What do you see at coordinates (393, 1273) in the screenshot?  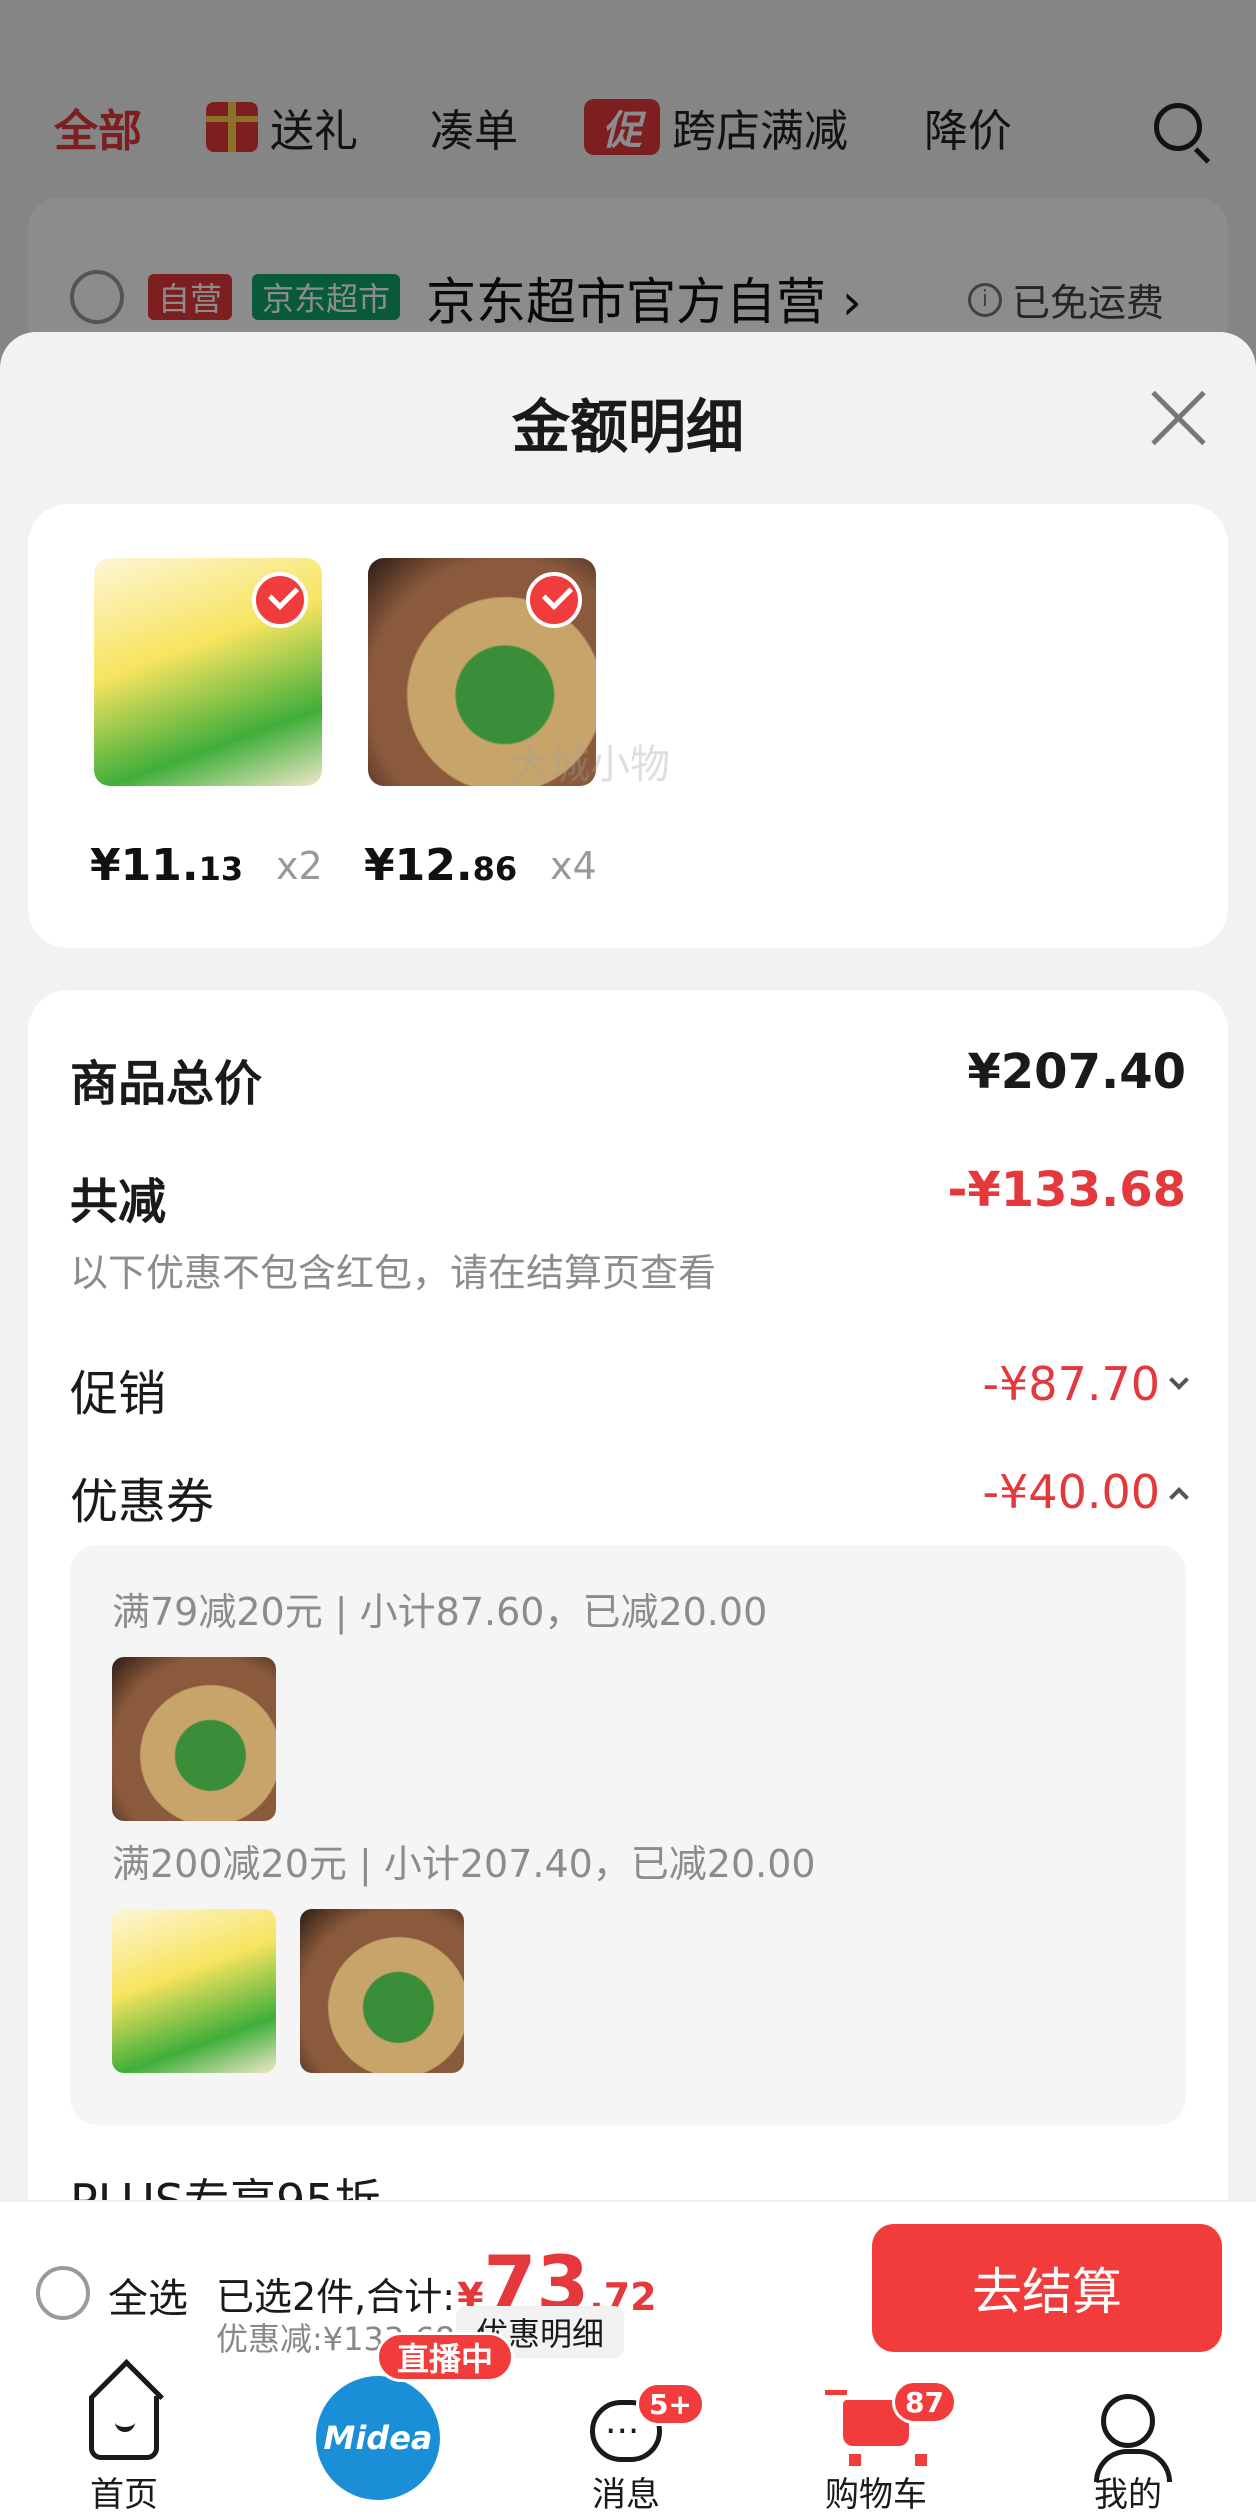 I see `reduction-note: 以下优惠不包含红包，请在结算页查看` at bounding box center [393, 1273].